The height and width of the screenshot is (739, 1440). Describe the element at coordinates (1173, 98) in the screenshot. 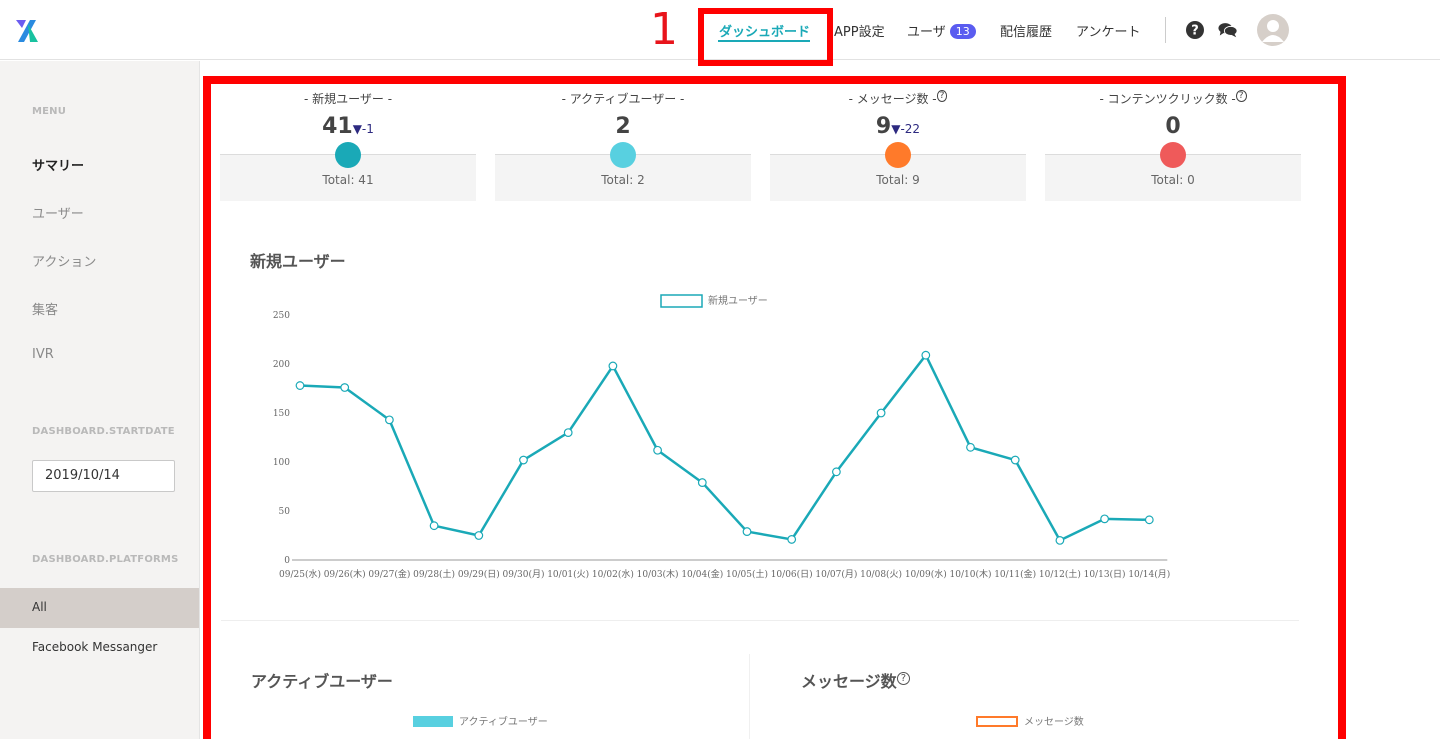

I see `stat-title: - コンテンツクリック数 -?` at that location.